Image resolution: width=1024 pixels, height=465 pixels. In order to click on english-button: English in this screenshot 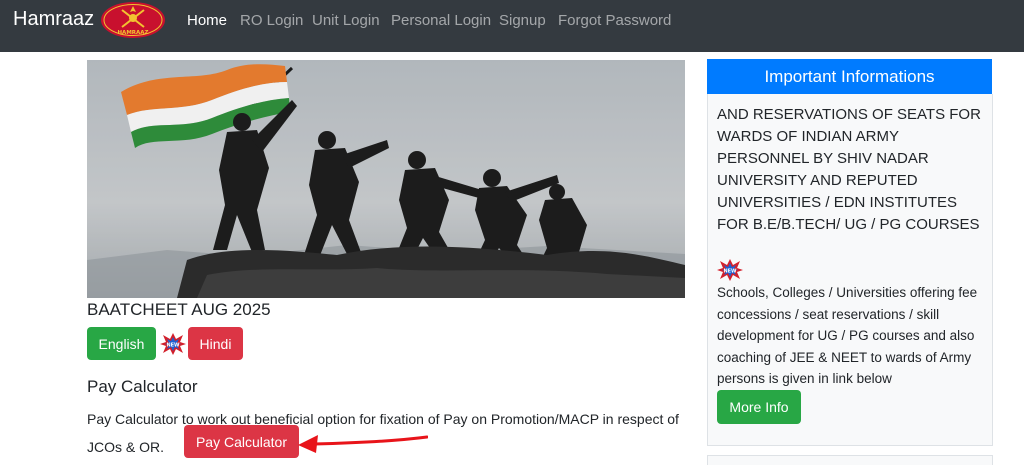, I will do `click(121, 343)`.